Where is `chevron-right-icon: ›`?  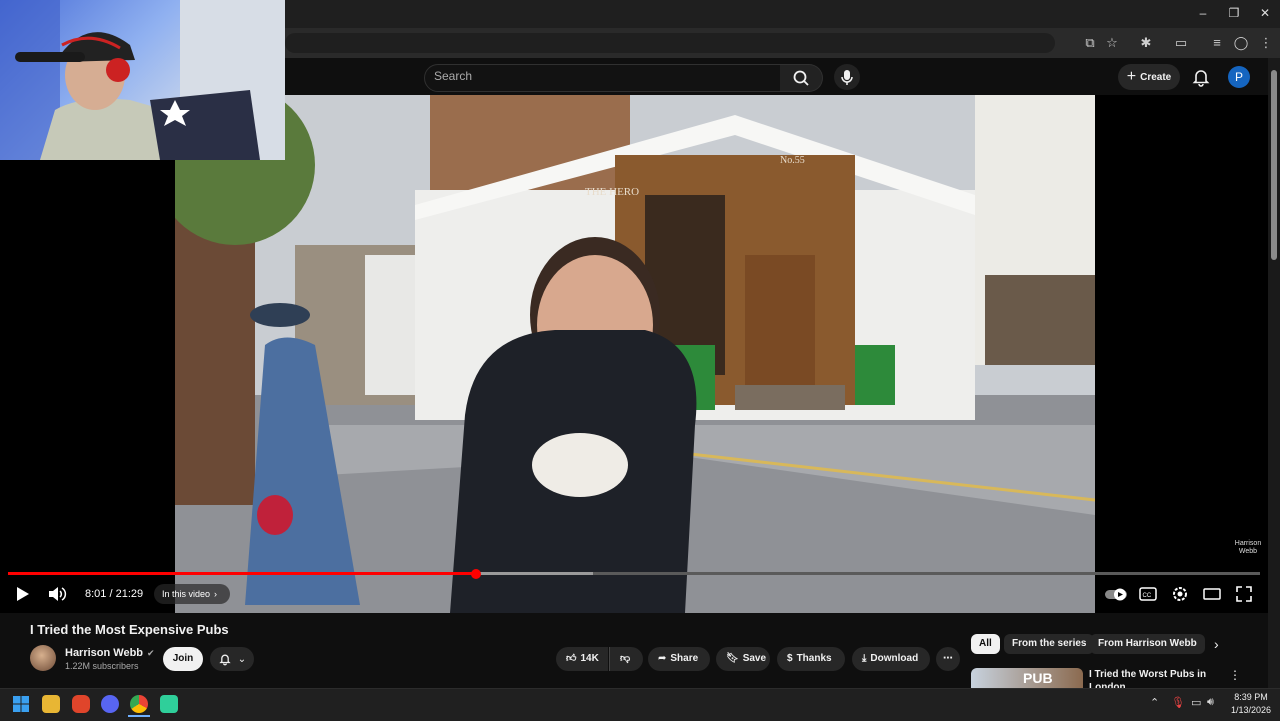
chevron-right-icon: › is located at coordinates (216, 594).